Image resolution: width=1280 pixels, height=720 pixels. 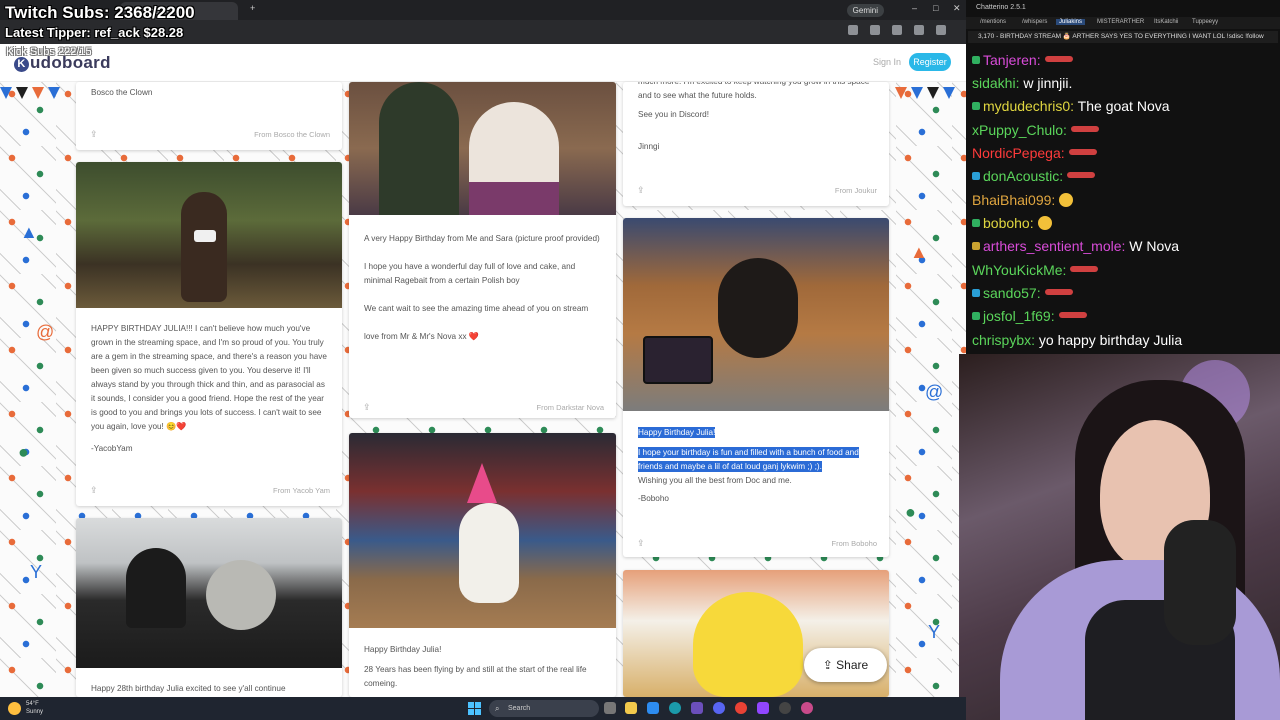 What do you see at coordinates (1019, 130) in the screenshot?
I see `chat-username: xPuppy_Chulo:` at bounding box center [1019, 130].